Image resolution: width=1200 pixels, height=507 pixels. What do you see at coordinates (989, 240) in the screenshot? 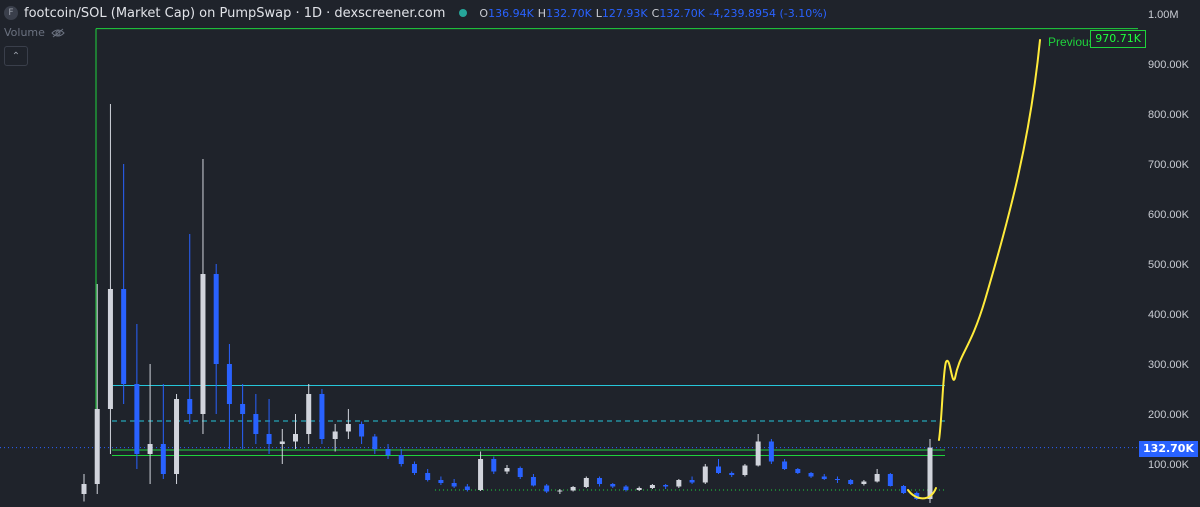
I see `projection-curve` at bounding box center [989, 240].